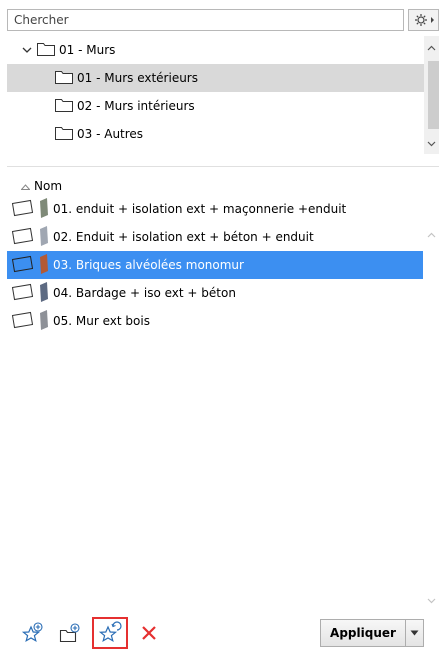 The height and width of the screenshot is (661, 445). Describe the element at coordinates (87, 50) in the screenshot. I see `tree-item-label: 01 - Murs` at that location.